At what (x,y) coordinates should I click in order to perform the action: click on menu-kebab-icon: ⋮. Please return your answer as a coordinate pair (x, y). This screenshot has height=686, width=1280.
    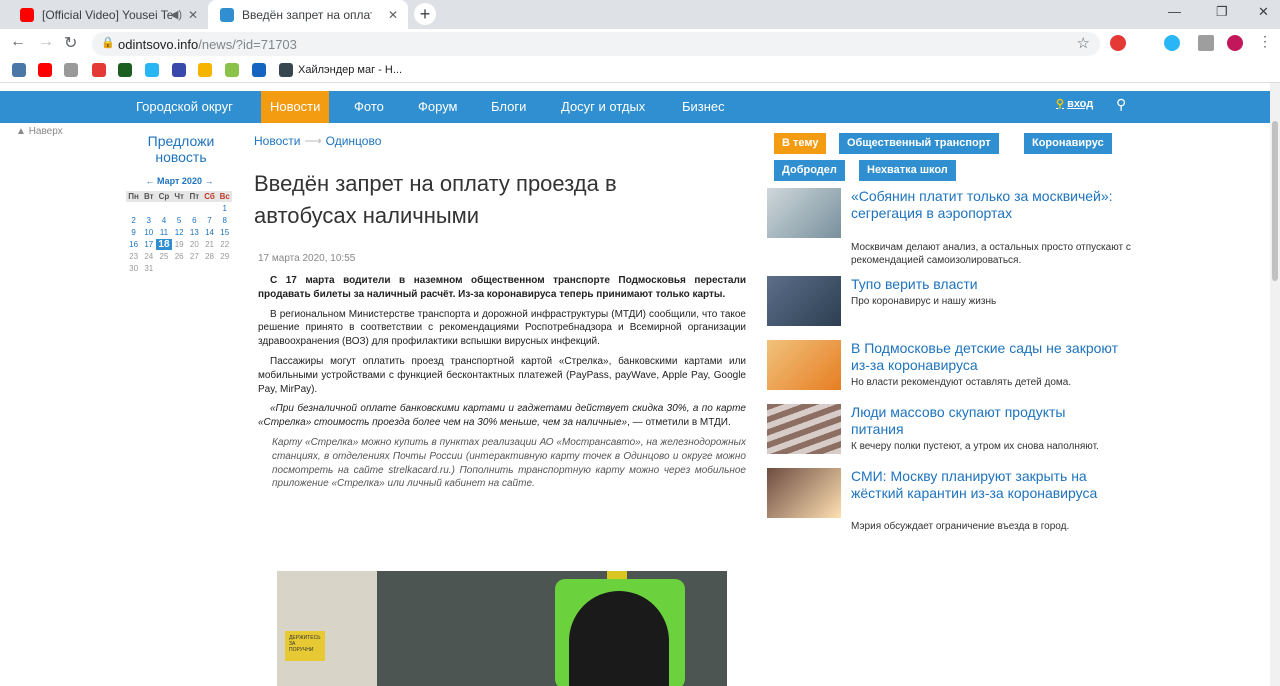
    Looking at the image, I should click on (1265, 41).